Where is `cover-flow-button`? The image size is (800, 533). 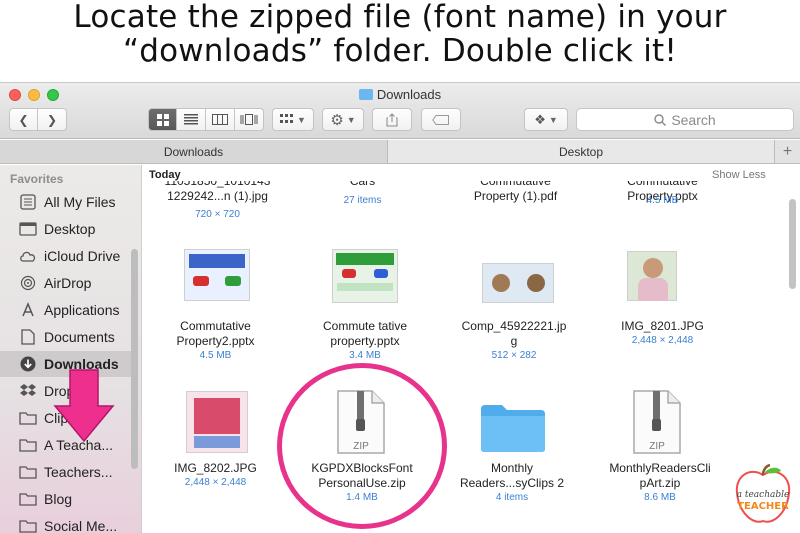
cover-flow-button is located at coordinates (249, 119).